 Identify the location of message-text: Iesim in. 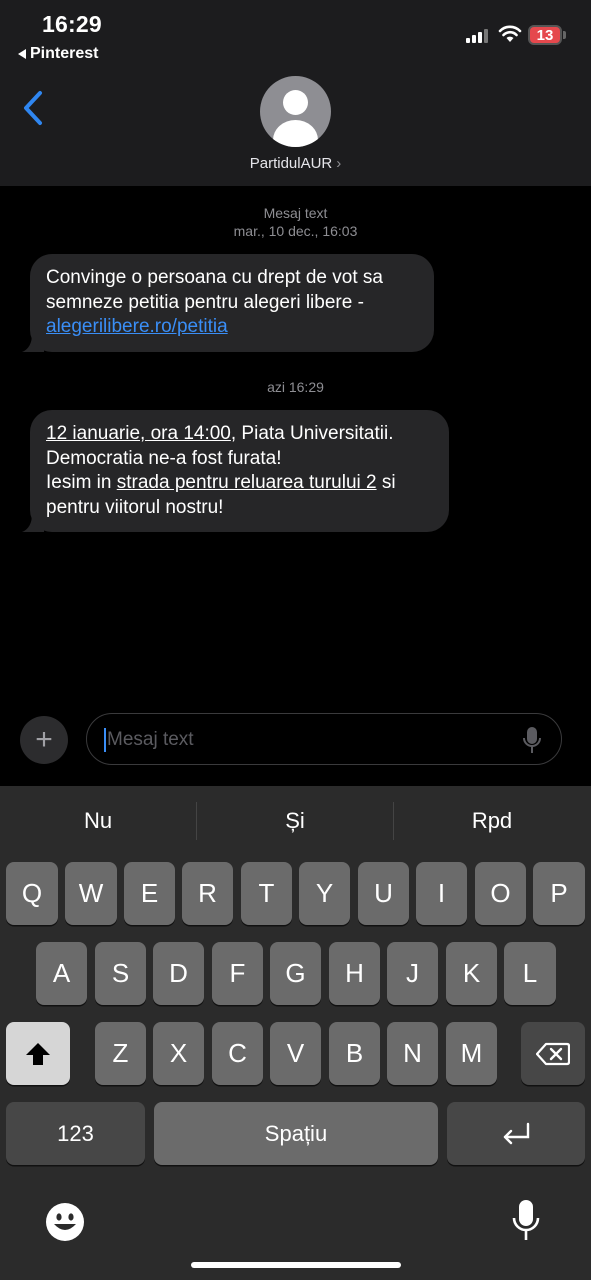
(81, 482).